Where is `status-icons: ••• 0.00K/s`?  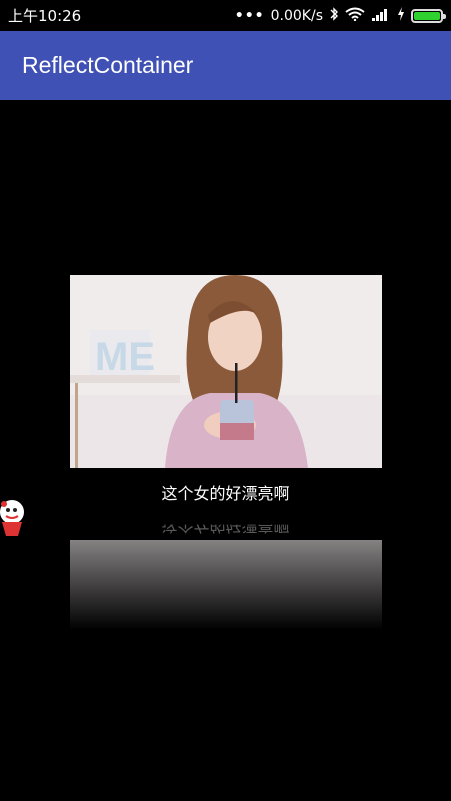
status-icons: ••• 0.00K/s is located at coordinates (340, 15).